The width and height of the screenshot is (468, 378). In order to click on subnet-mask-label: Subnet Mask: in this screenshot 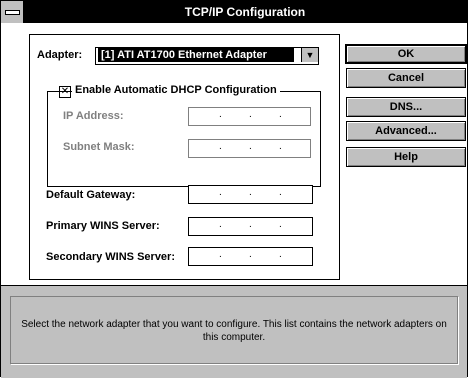, I will do `click(99, 147)`.